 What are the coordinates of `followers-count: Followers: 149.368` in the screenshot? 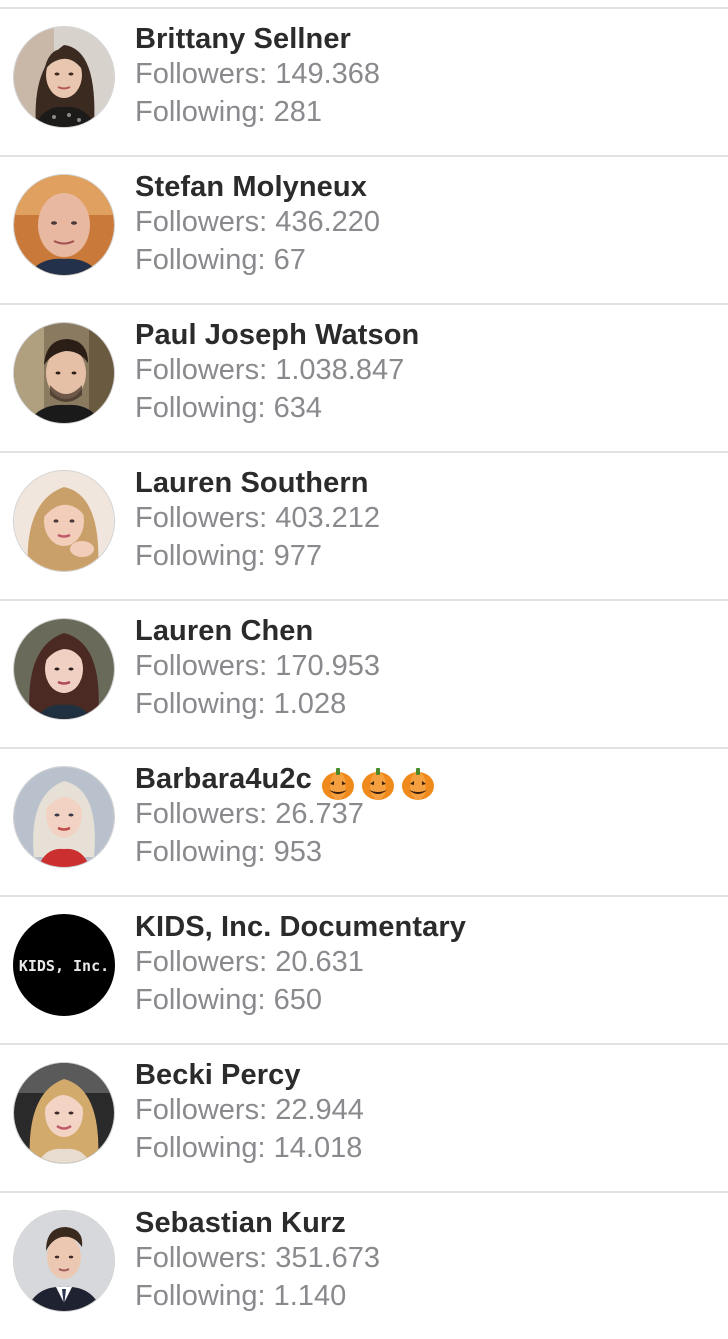 It's located at (257, 74).